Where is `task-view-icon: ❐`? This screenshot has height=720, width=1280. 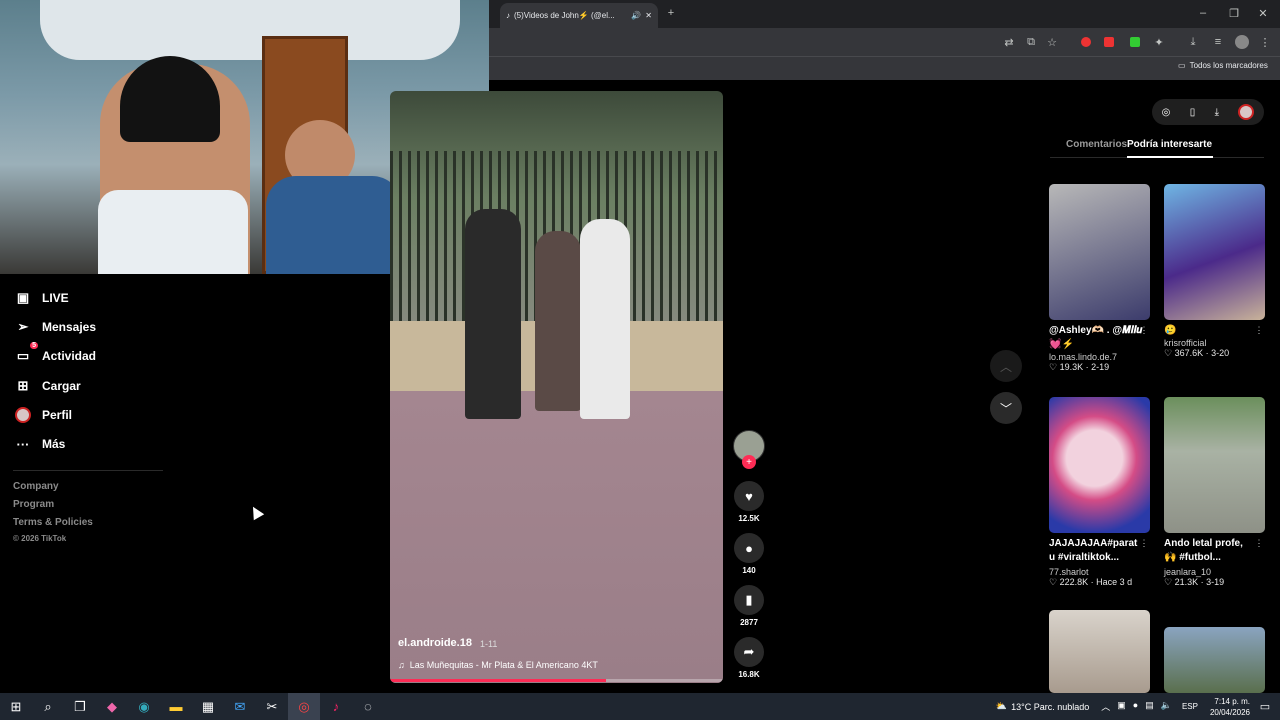
task-view-icon: ❐ is located at coordinates (80, 706).